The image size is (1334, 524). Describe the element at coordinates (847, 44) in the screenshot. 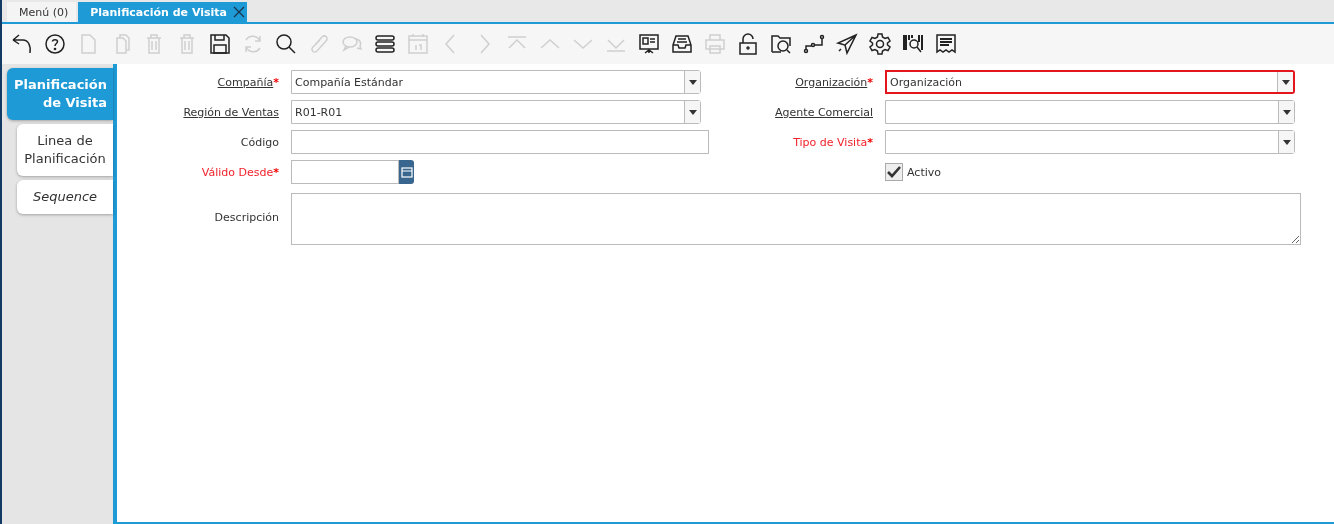

I see `send-icon` at that location.